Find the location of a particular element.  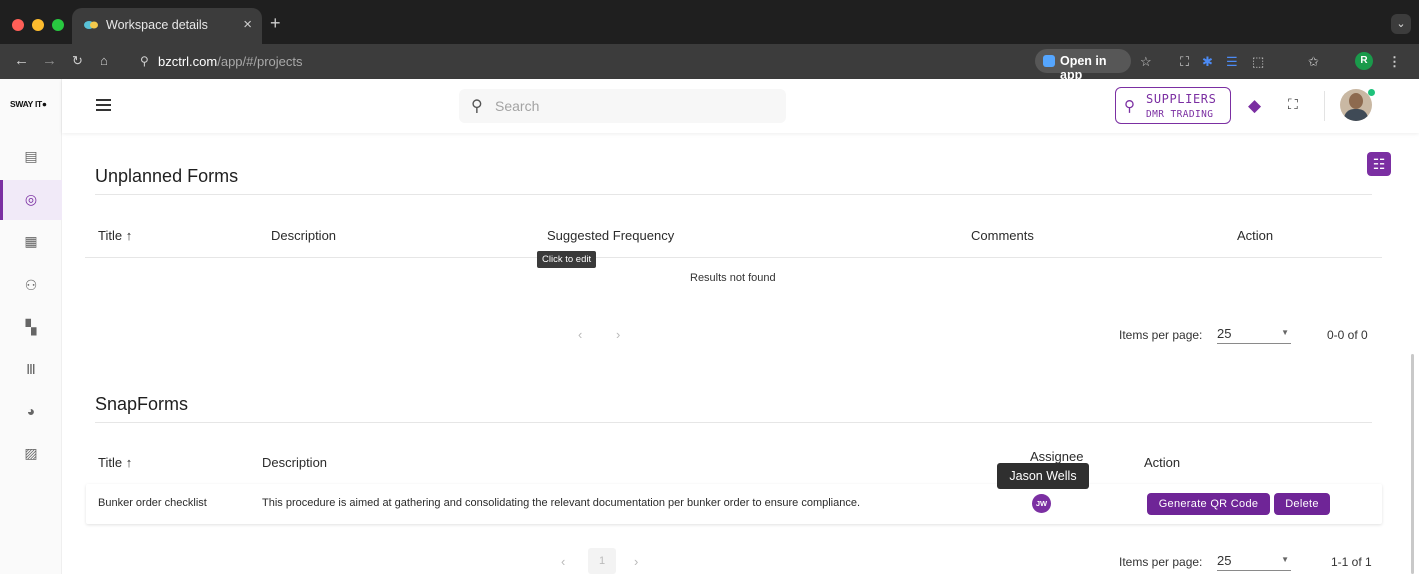

url-text: bzctrl.com/app/#/projects is located at coordinates (230, 61).